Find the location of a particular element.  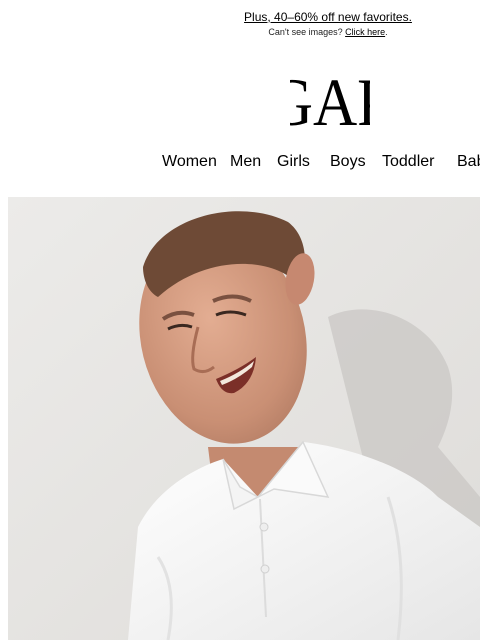

nav-item-men: Men is located at coordinates (245, 162).